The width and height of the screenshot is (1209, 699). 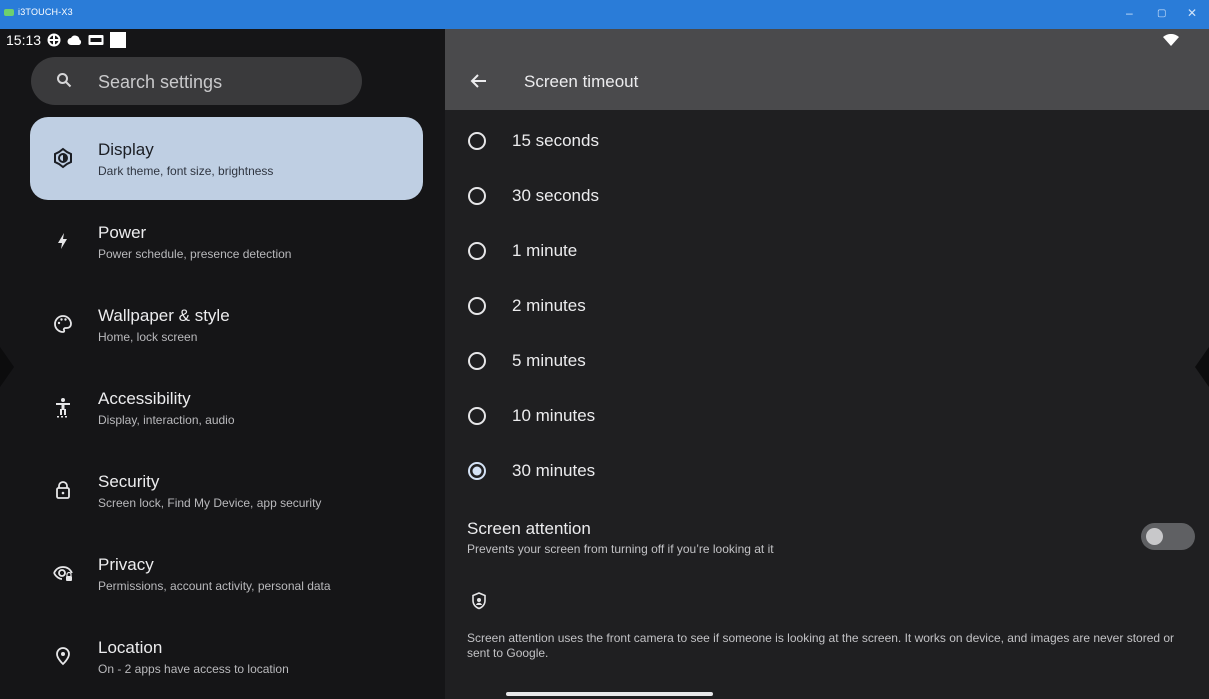 I want to click on window-title: i3TOUCH-X3, so click(x=45, y=12).